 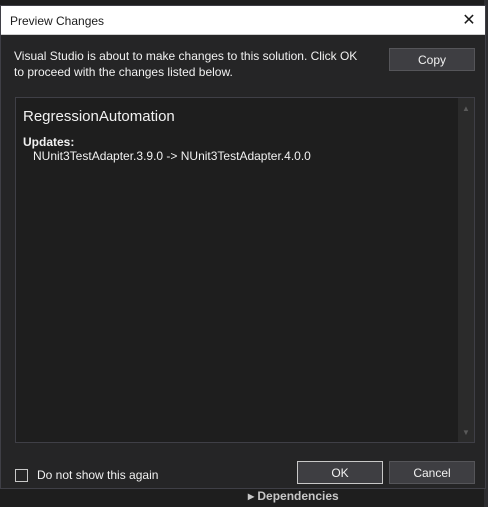 What do you see at coordinates (99, 116) in the screenshot?
I see `project-name: RegressionAutomation` at bounding box center [99, 116].